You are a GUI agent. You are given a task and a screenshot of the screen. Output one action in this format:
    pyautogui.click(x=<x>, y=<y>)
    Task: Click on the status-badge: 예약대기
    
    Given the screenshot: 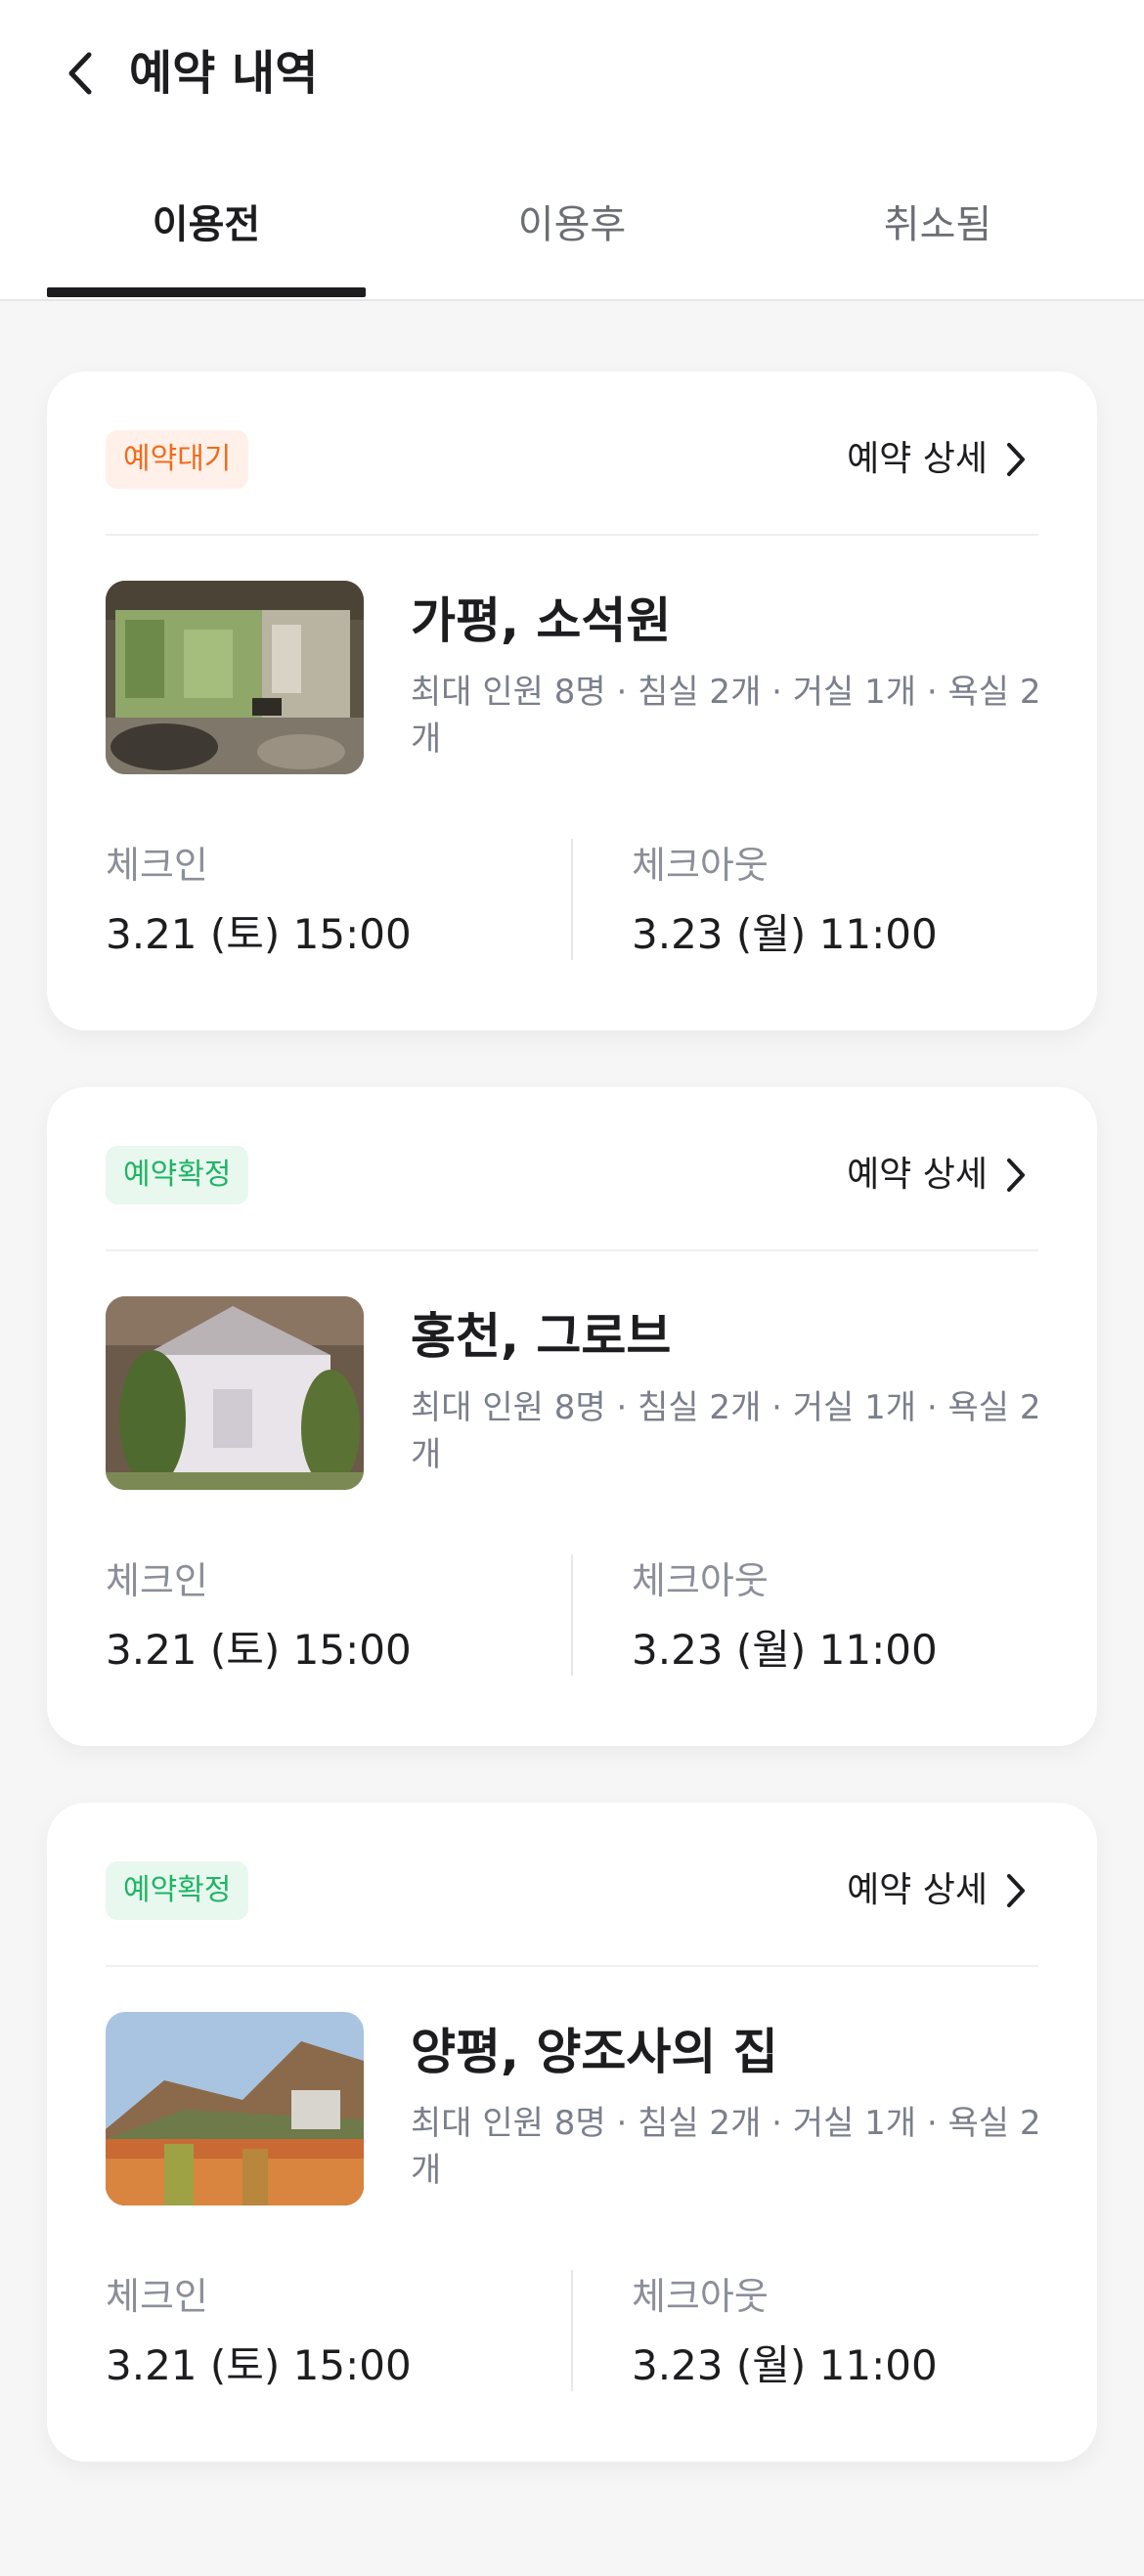 What is the action you would take?
    pyautogui.click(x=177, y=459)
    